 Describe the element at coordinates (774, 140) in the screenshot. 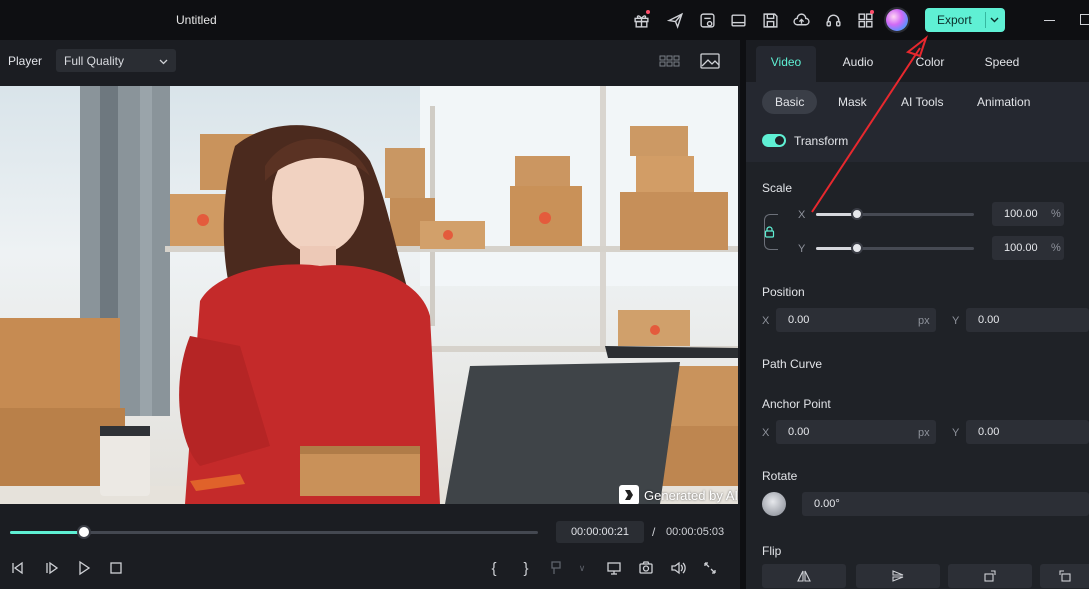

I see `transform-toggle` at that location.